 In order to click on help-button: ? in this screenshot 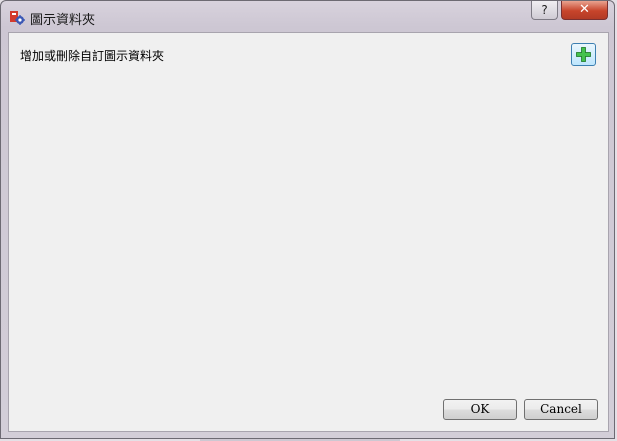, I will do `click(544, 10)`.